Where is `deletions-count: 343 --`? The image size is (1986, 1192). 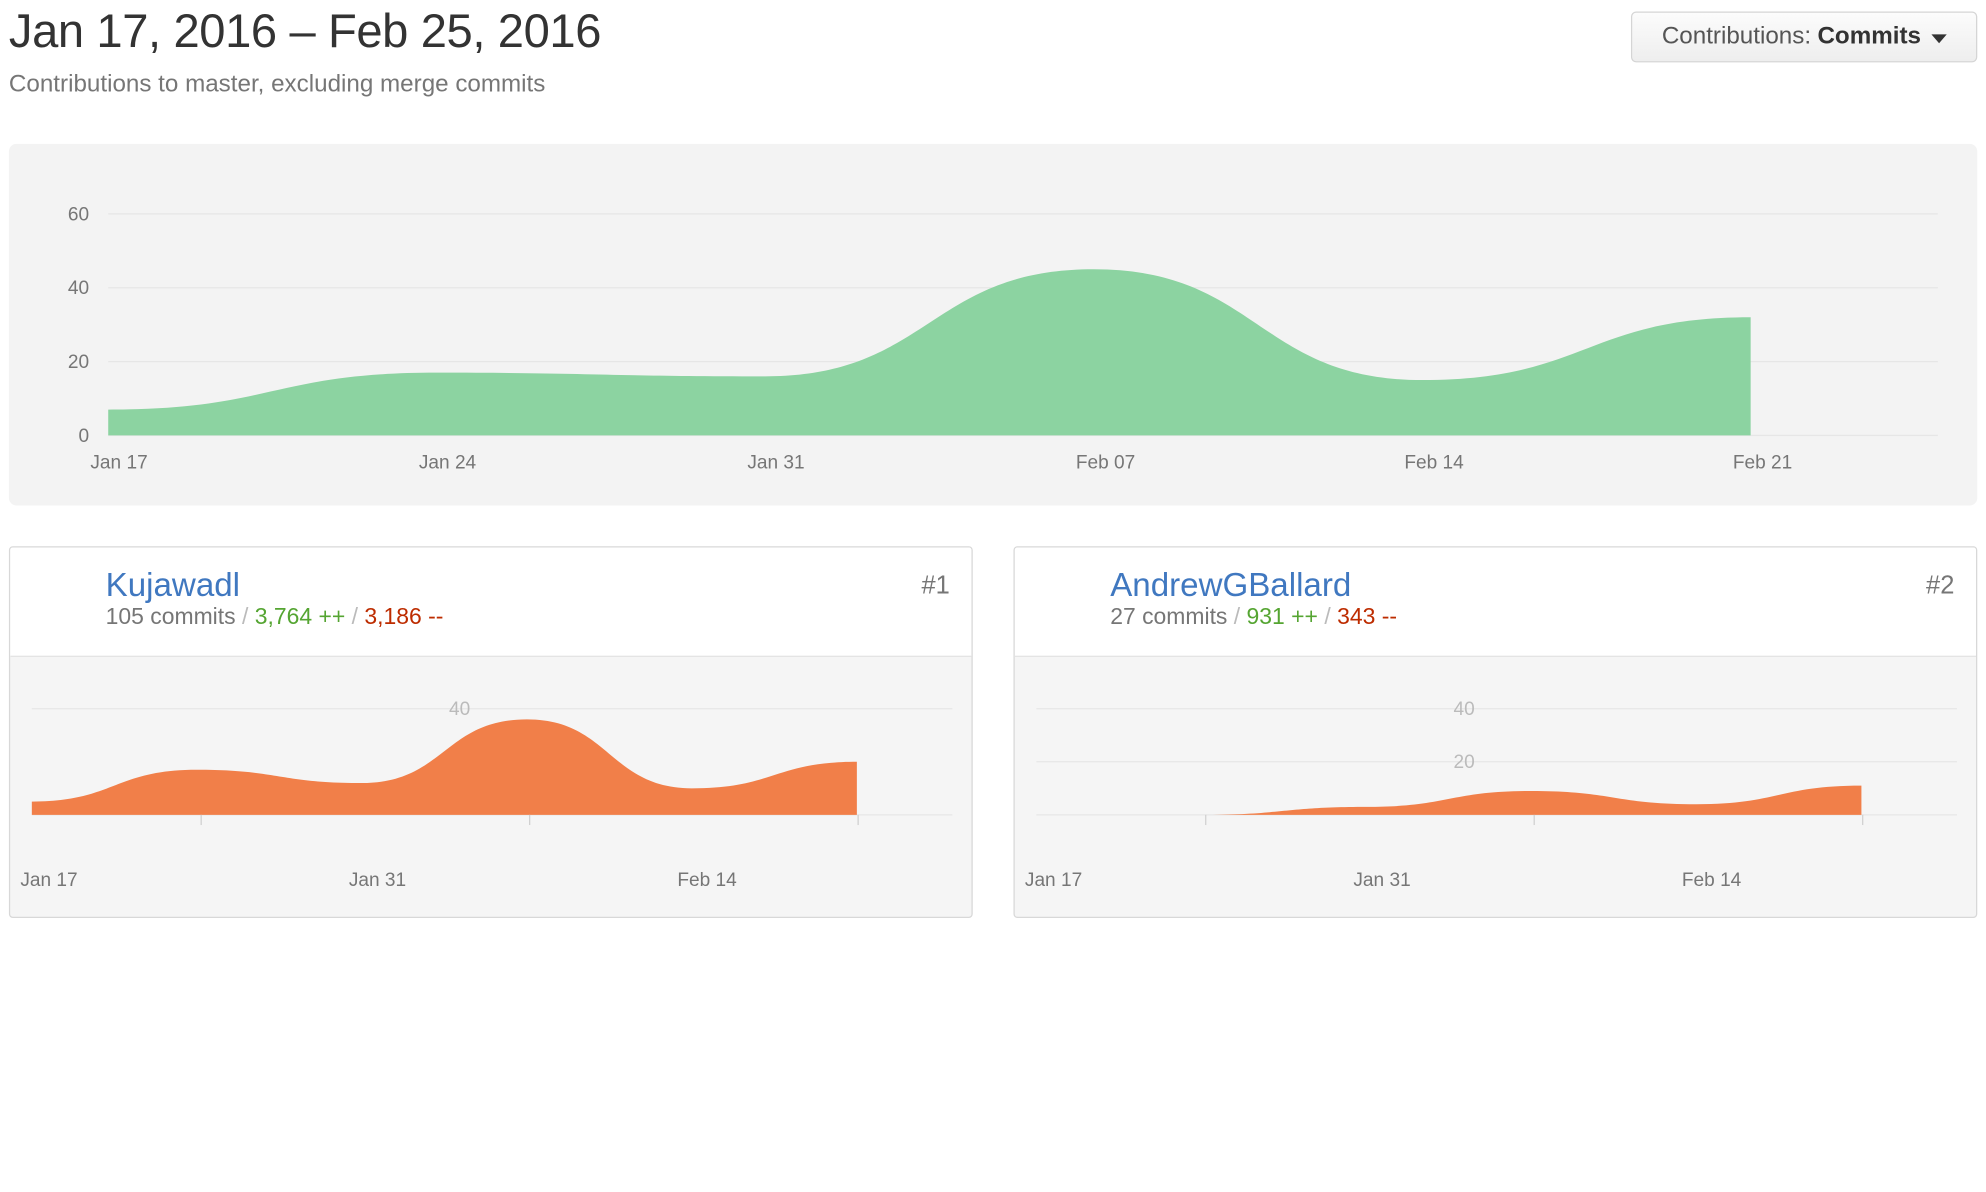
deletions-count: 343 -- is located at coordinates (1367, 616).